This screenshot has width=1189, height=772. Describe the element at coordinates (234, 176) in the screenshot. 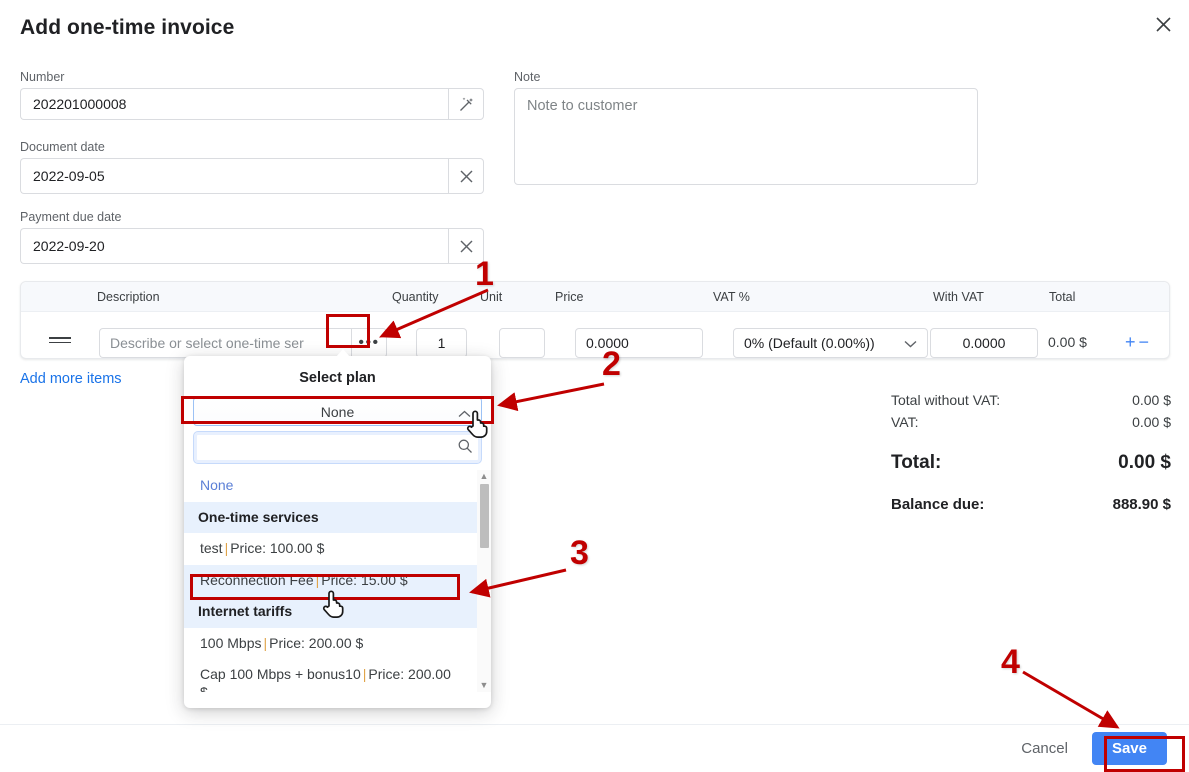

I see `document-date-input` at that location.